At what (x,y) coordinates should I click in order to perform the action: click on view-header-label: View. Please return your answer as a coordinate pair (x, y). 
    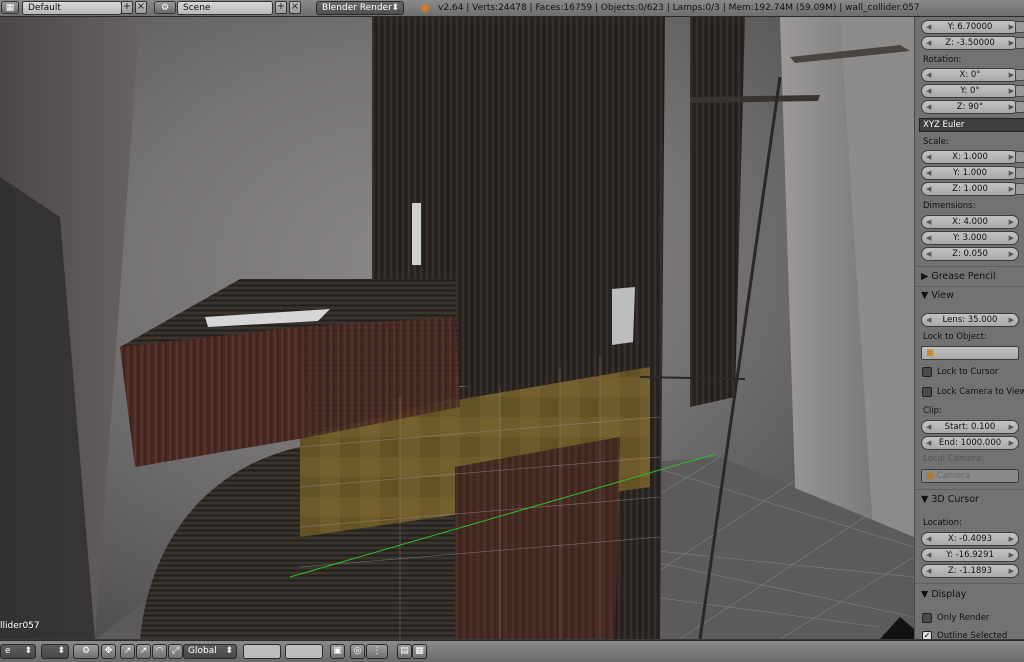
    Looking at the image, I should click on (942, 295).